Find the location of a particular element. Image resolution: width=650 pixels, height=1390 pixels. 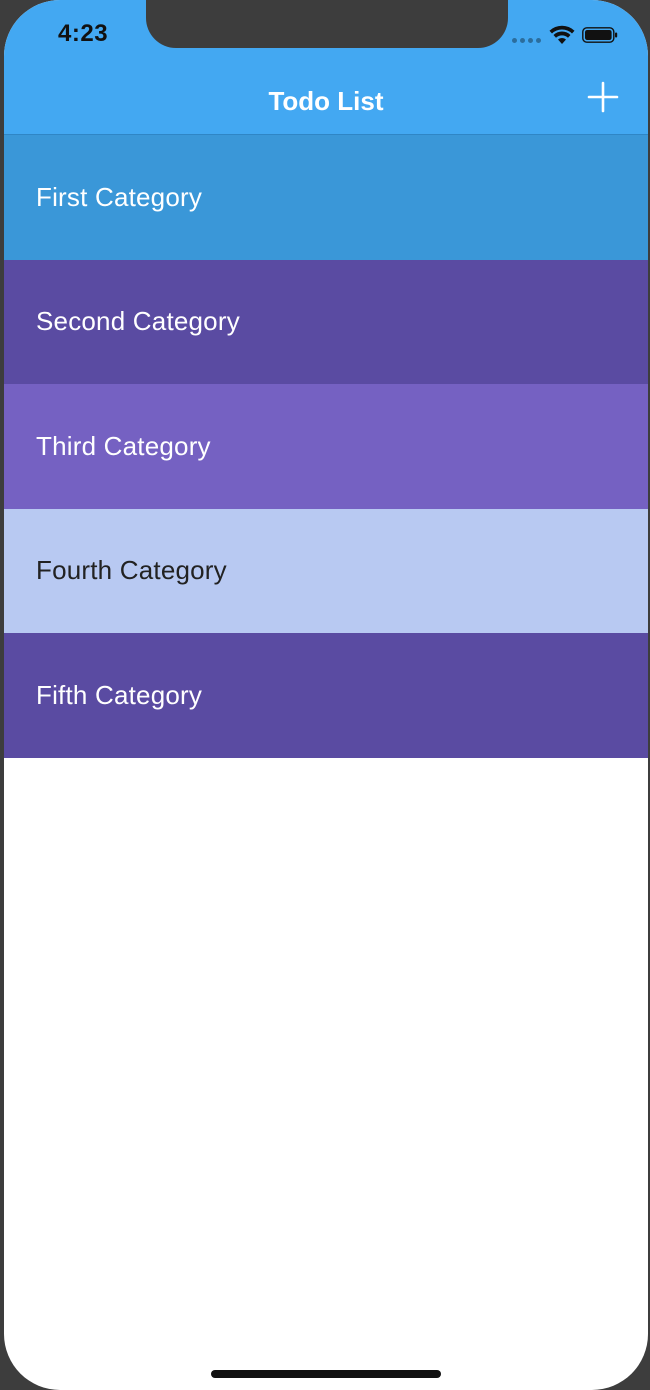

category-label: Fourth Category is located at coordinates (131, 570).